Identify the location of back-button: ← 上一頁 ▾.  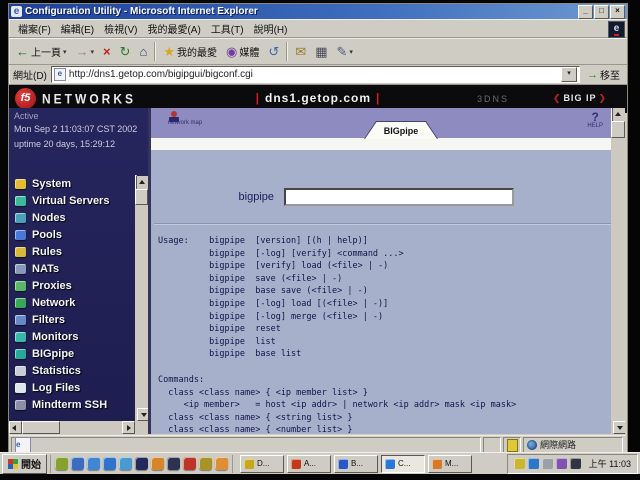
(41, 51).